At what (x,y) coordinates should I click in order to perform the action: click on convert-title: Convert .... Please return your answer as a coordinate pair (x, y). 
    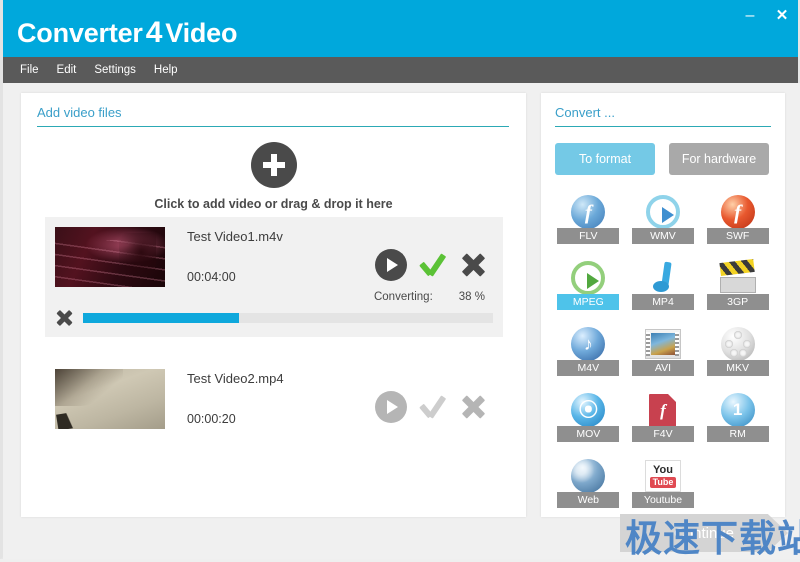
    Looking at the image, I should click on (585, 112).